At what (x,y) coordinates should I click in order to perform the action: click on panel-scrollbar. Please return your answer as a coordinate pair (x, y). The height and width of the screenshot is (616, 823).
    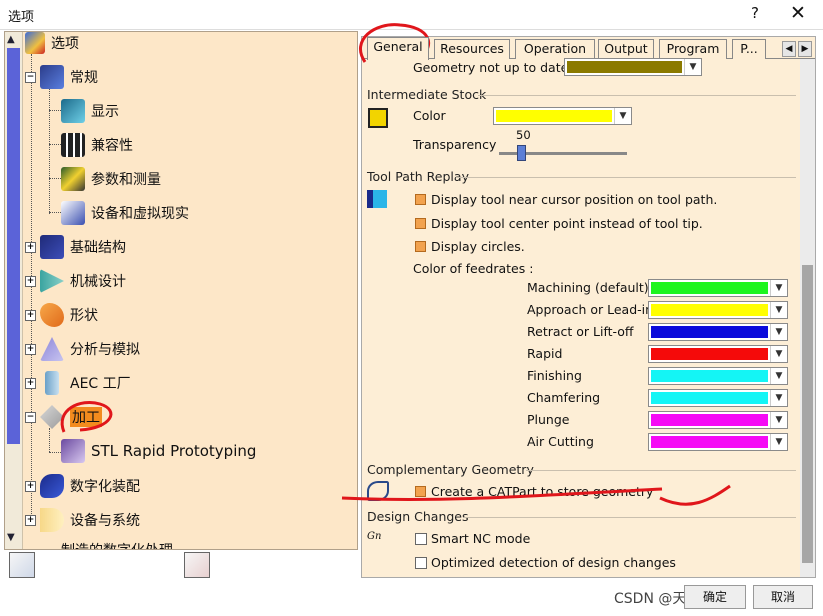
    Looking at the image, I should click on (807, 318).